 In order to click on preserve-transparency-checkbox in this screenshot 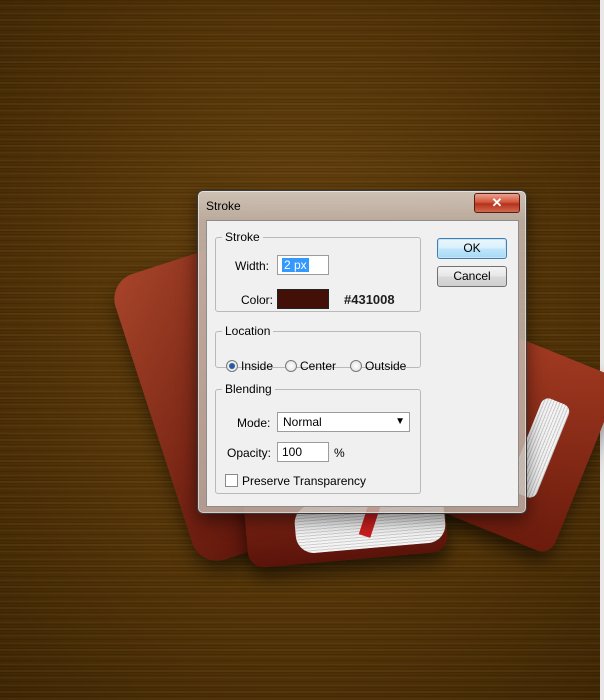, I will do `click(231, 480)`.